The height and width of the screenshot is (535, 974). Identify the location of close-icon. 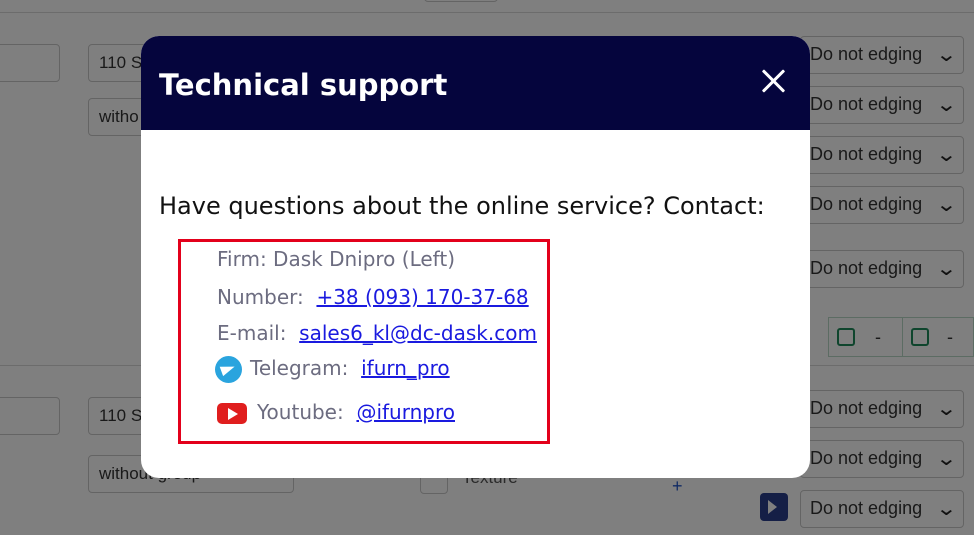
(773, 81).